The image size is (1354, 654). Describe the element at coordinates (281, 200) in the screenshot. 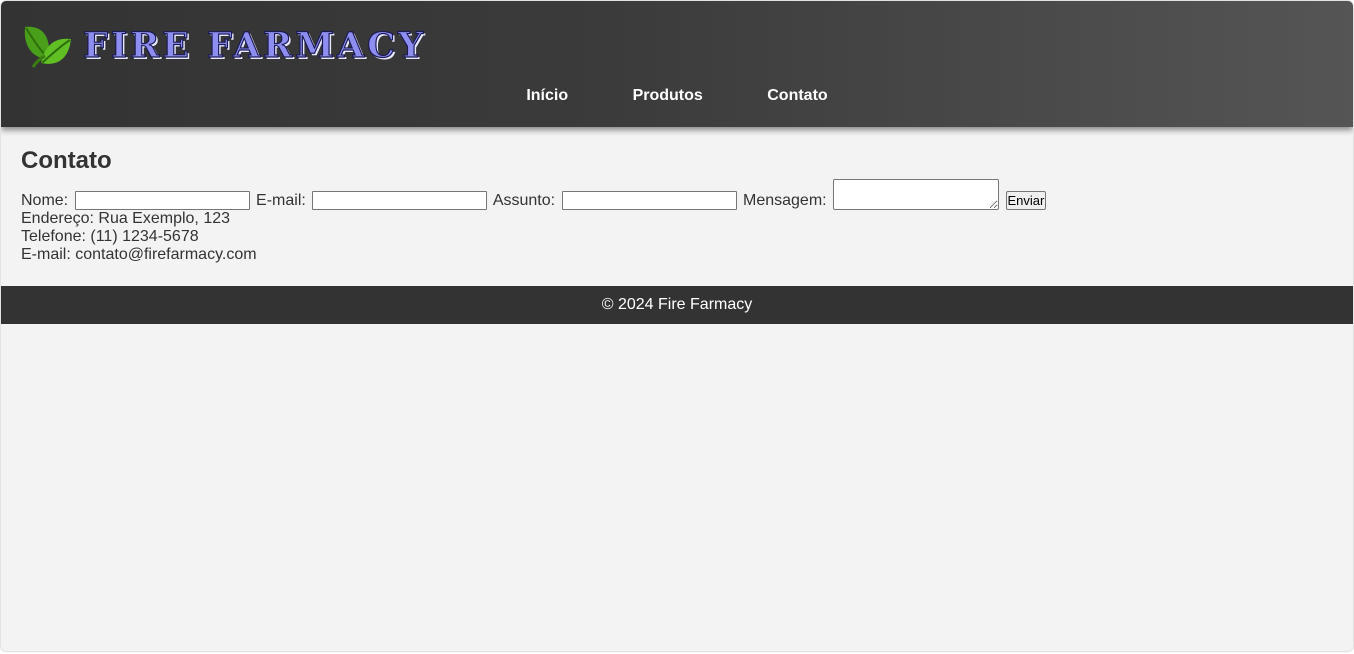

I see `email-label: E-mail:` at that location.